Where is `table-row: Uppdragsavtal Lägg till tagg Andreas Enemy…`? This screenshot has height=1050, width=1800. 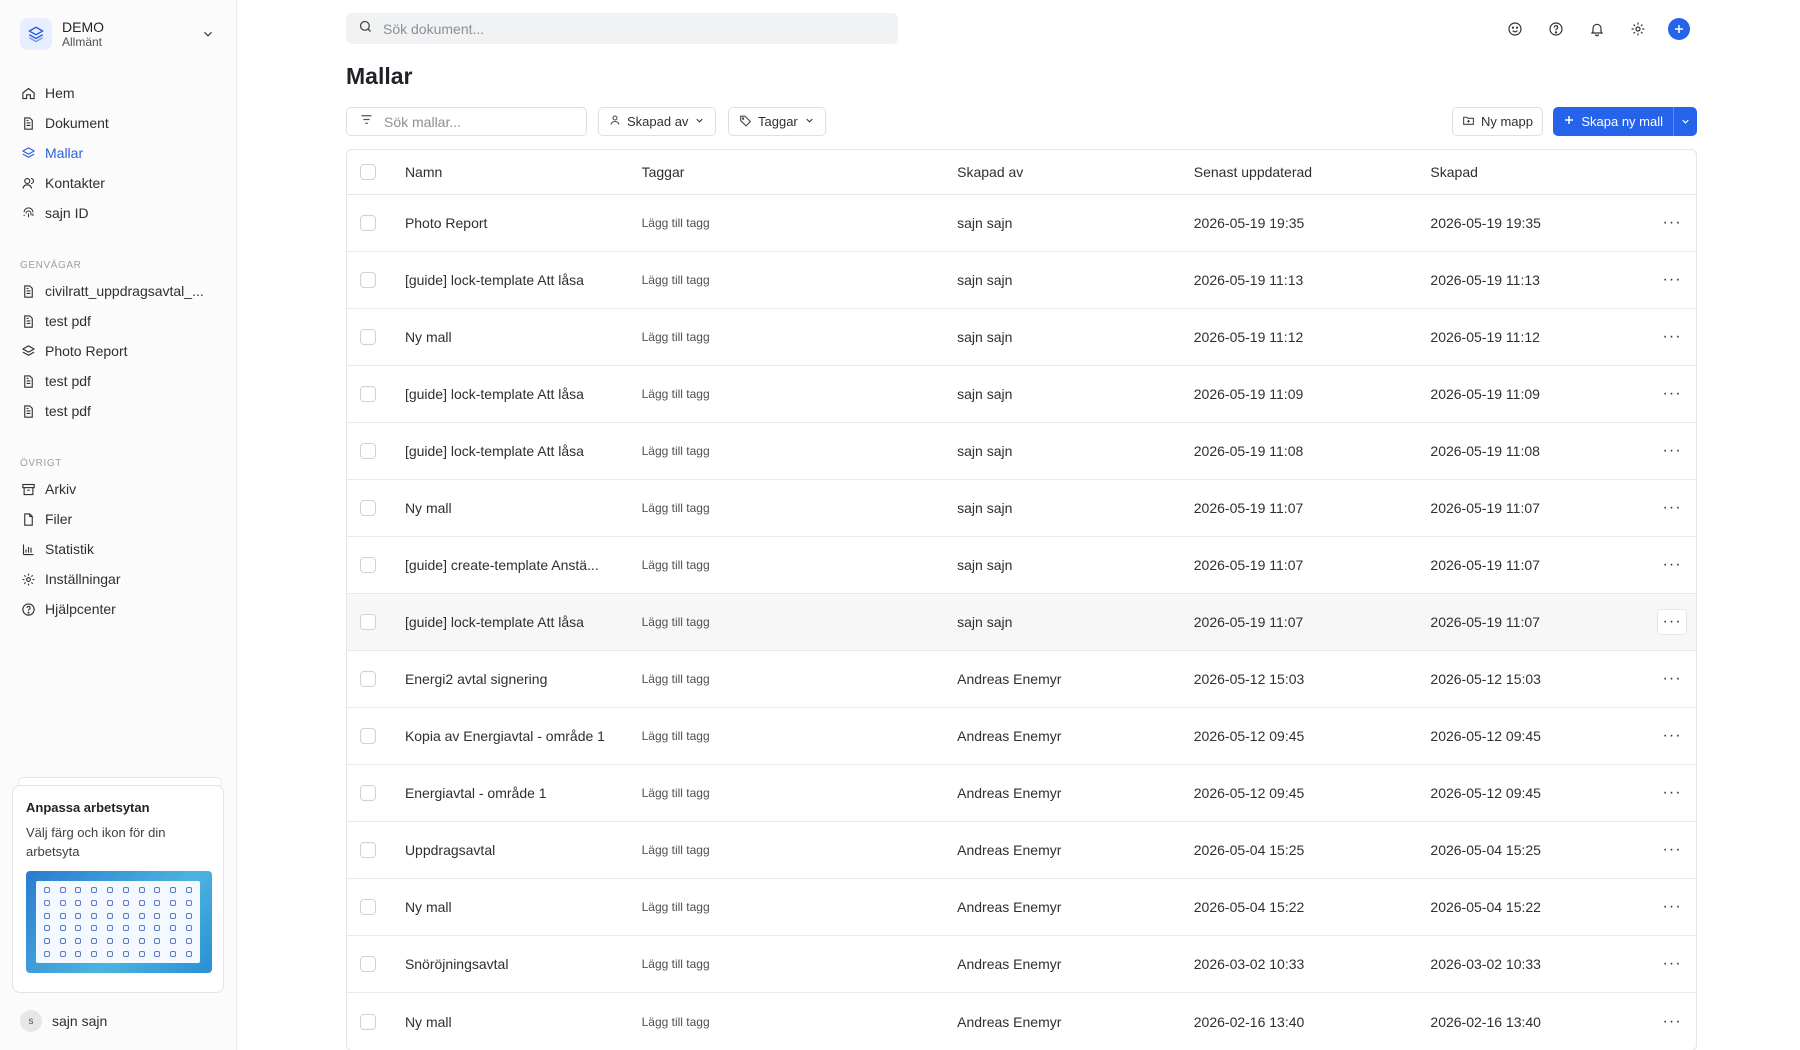
table-row: Uppdragsavtal Lägg till tagg Andreas Enemy… is located at coordinates (1021, 850).